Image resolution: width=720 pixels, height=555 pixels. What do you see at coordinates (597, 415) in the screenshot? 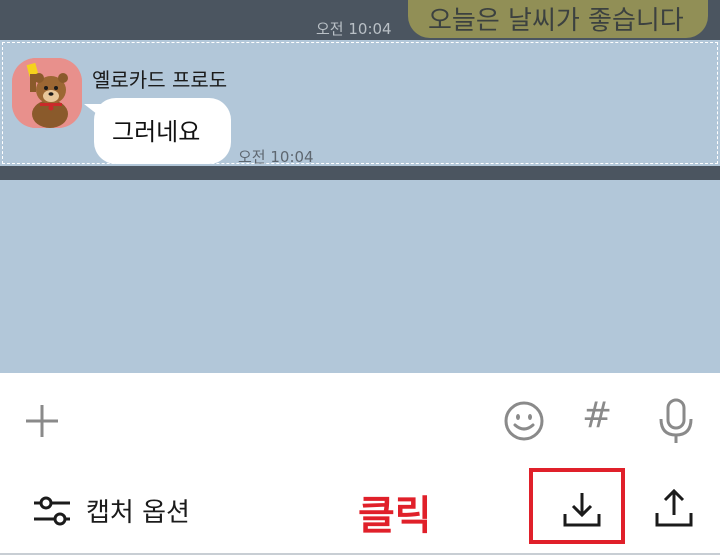
I see `hashtag-icon: #` at bounding box center [597, 415].